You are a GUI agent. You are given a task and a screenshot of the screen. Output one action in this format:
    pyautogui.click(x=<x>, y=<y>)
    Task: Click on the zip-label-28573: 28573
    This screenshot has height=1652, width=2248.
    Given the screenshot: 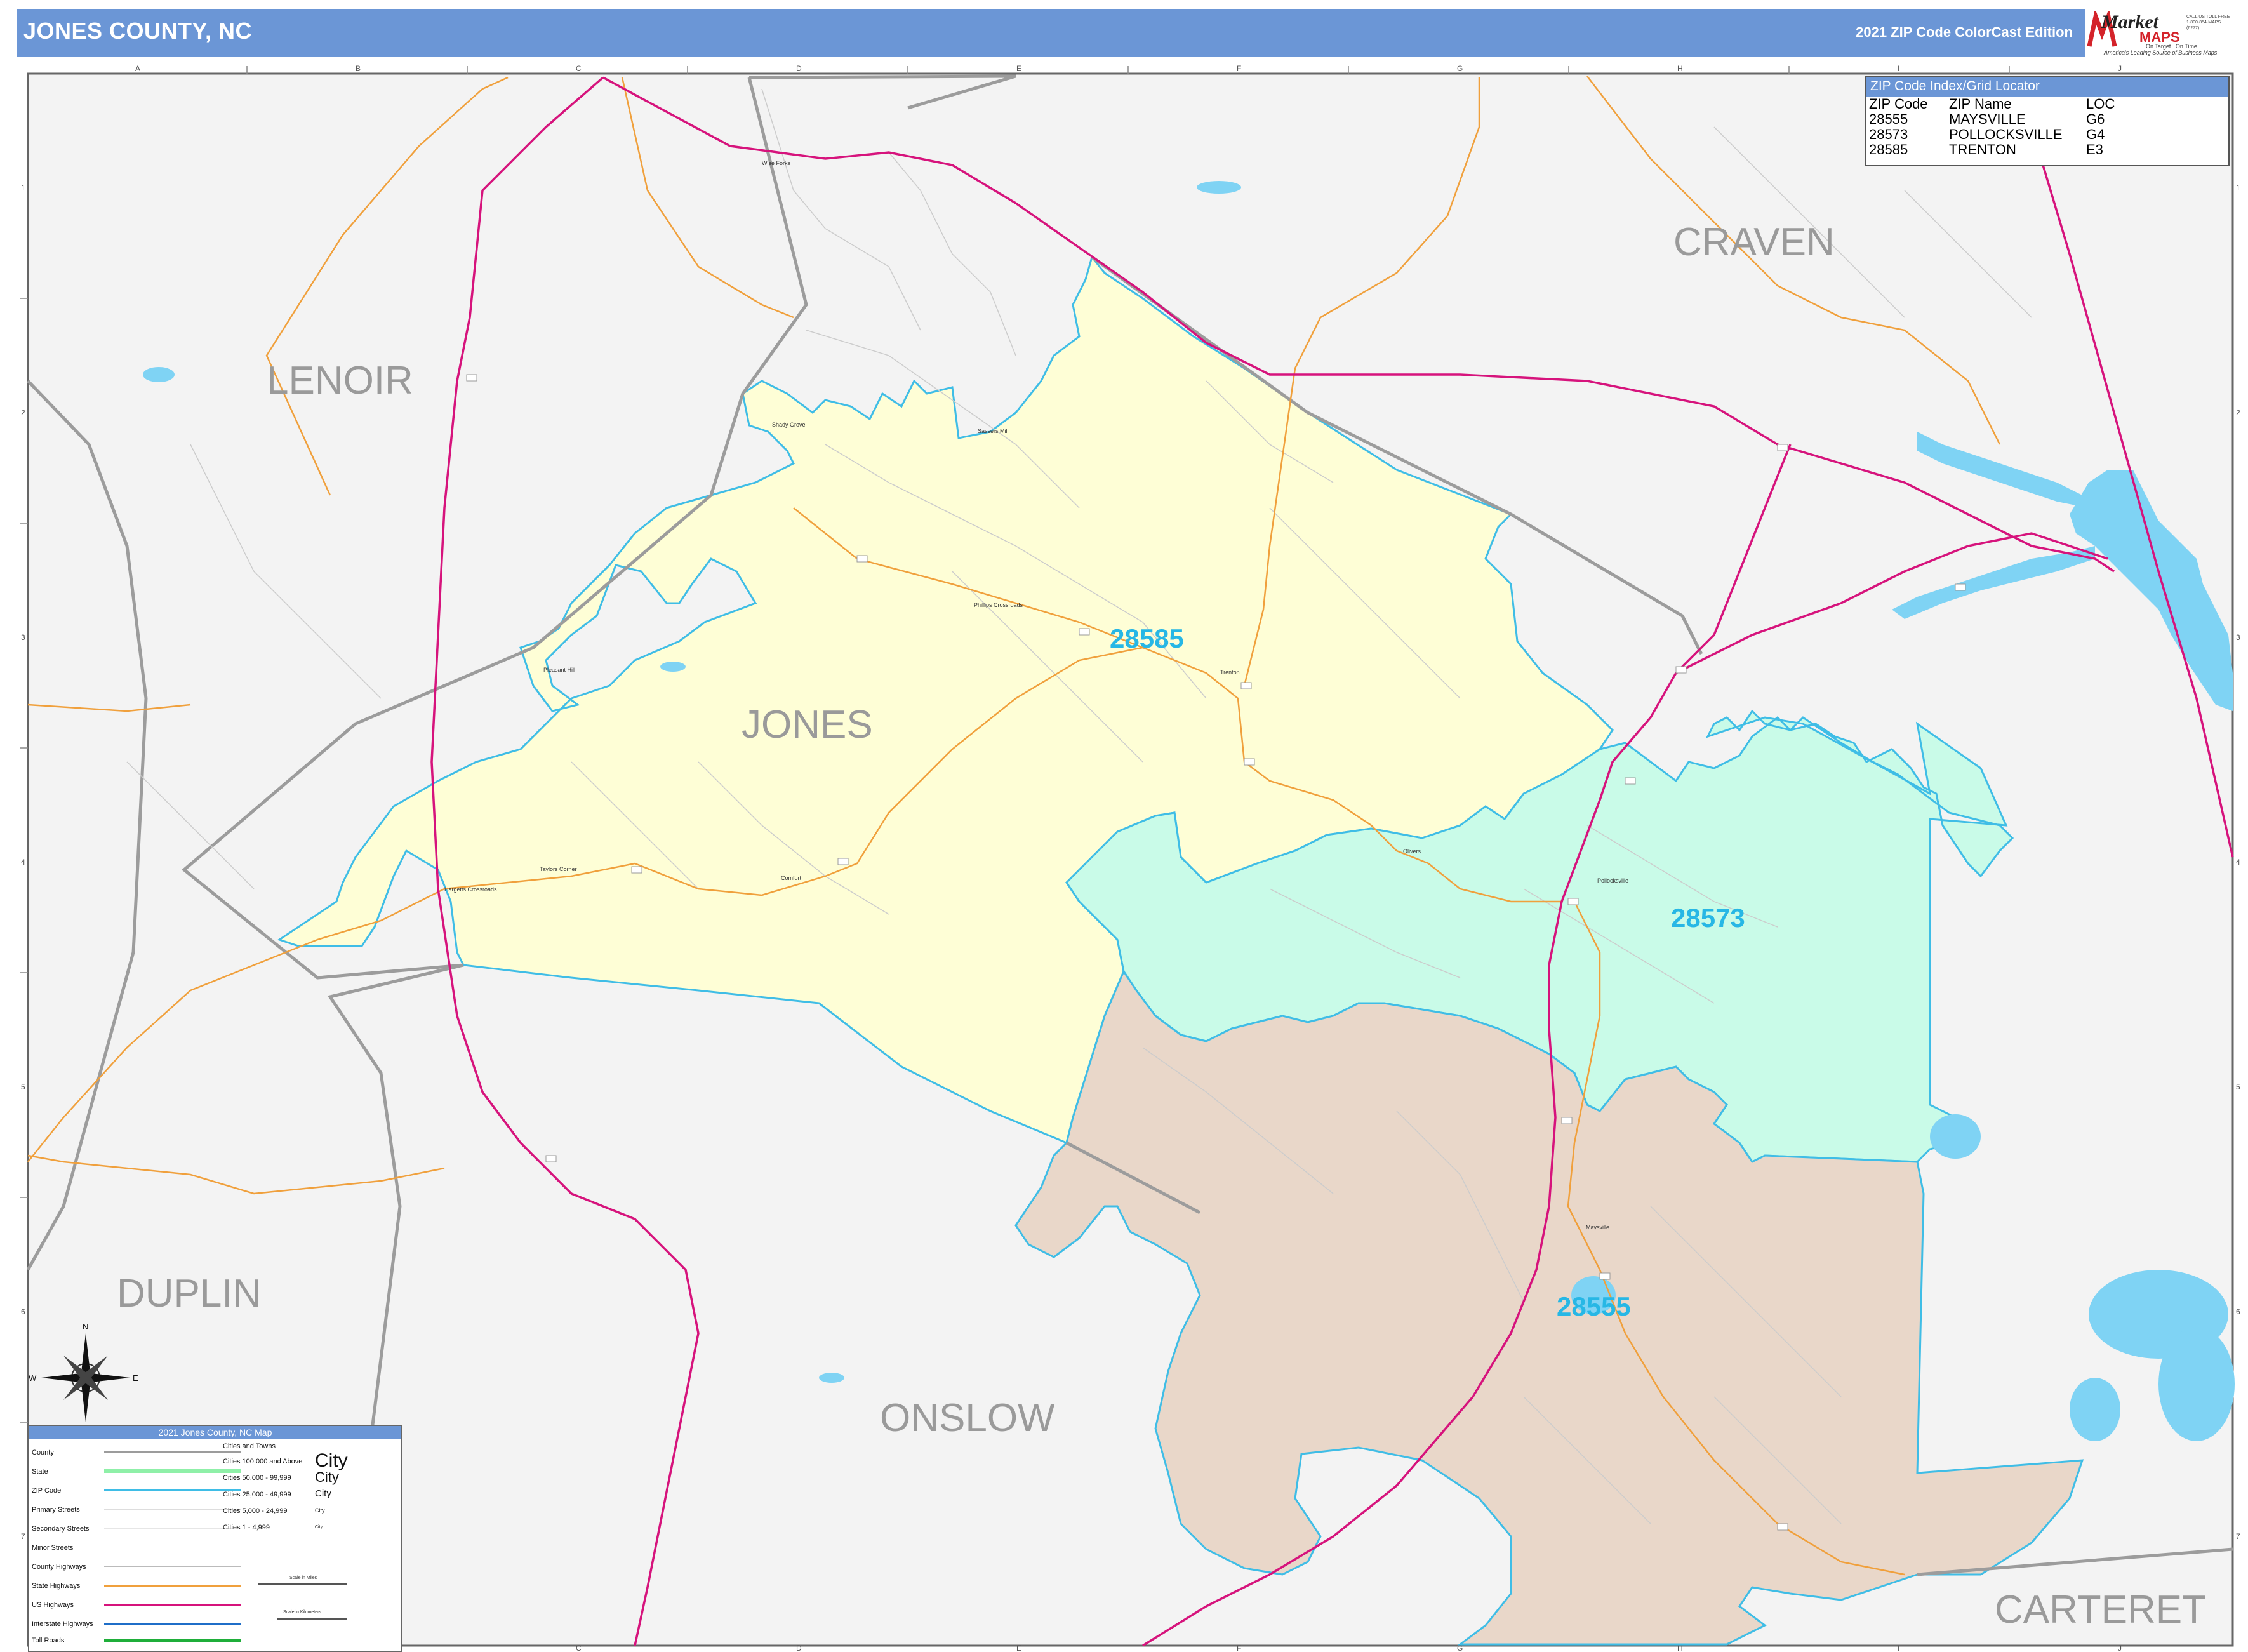 What is the action you would take?
    pyautogui.click(x=1708, y=918)
    